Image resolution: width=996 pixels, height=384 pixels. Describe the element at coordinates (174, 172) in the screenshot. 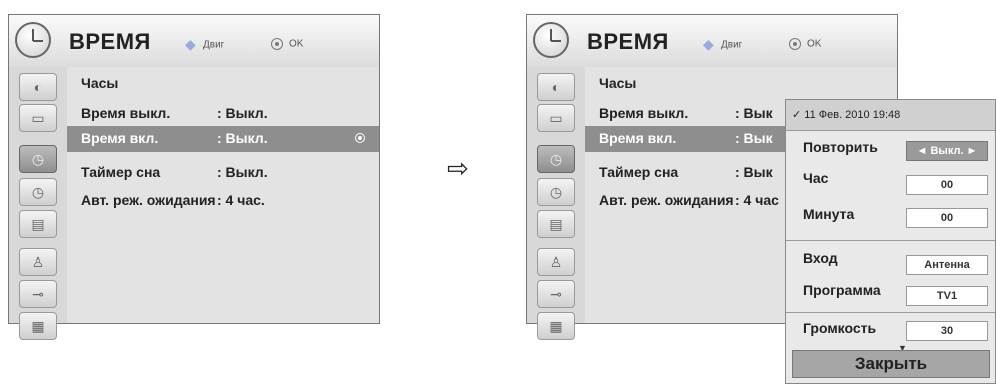

I see `menu-item-sleep-timer: Таймер сна: Выкл.` at that location.